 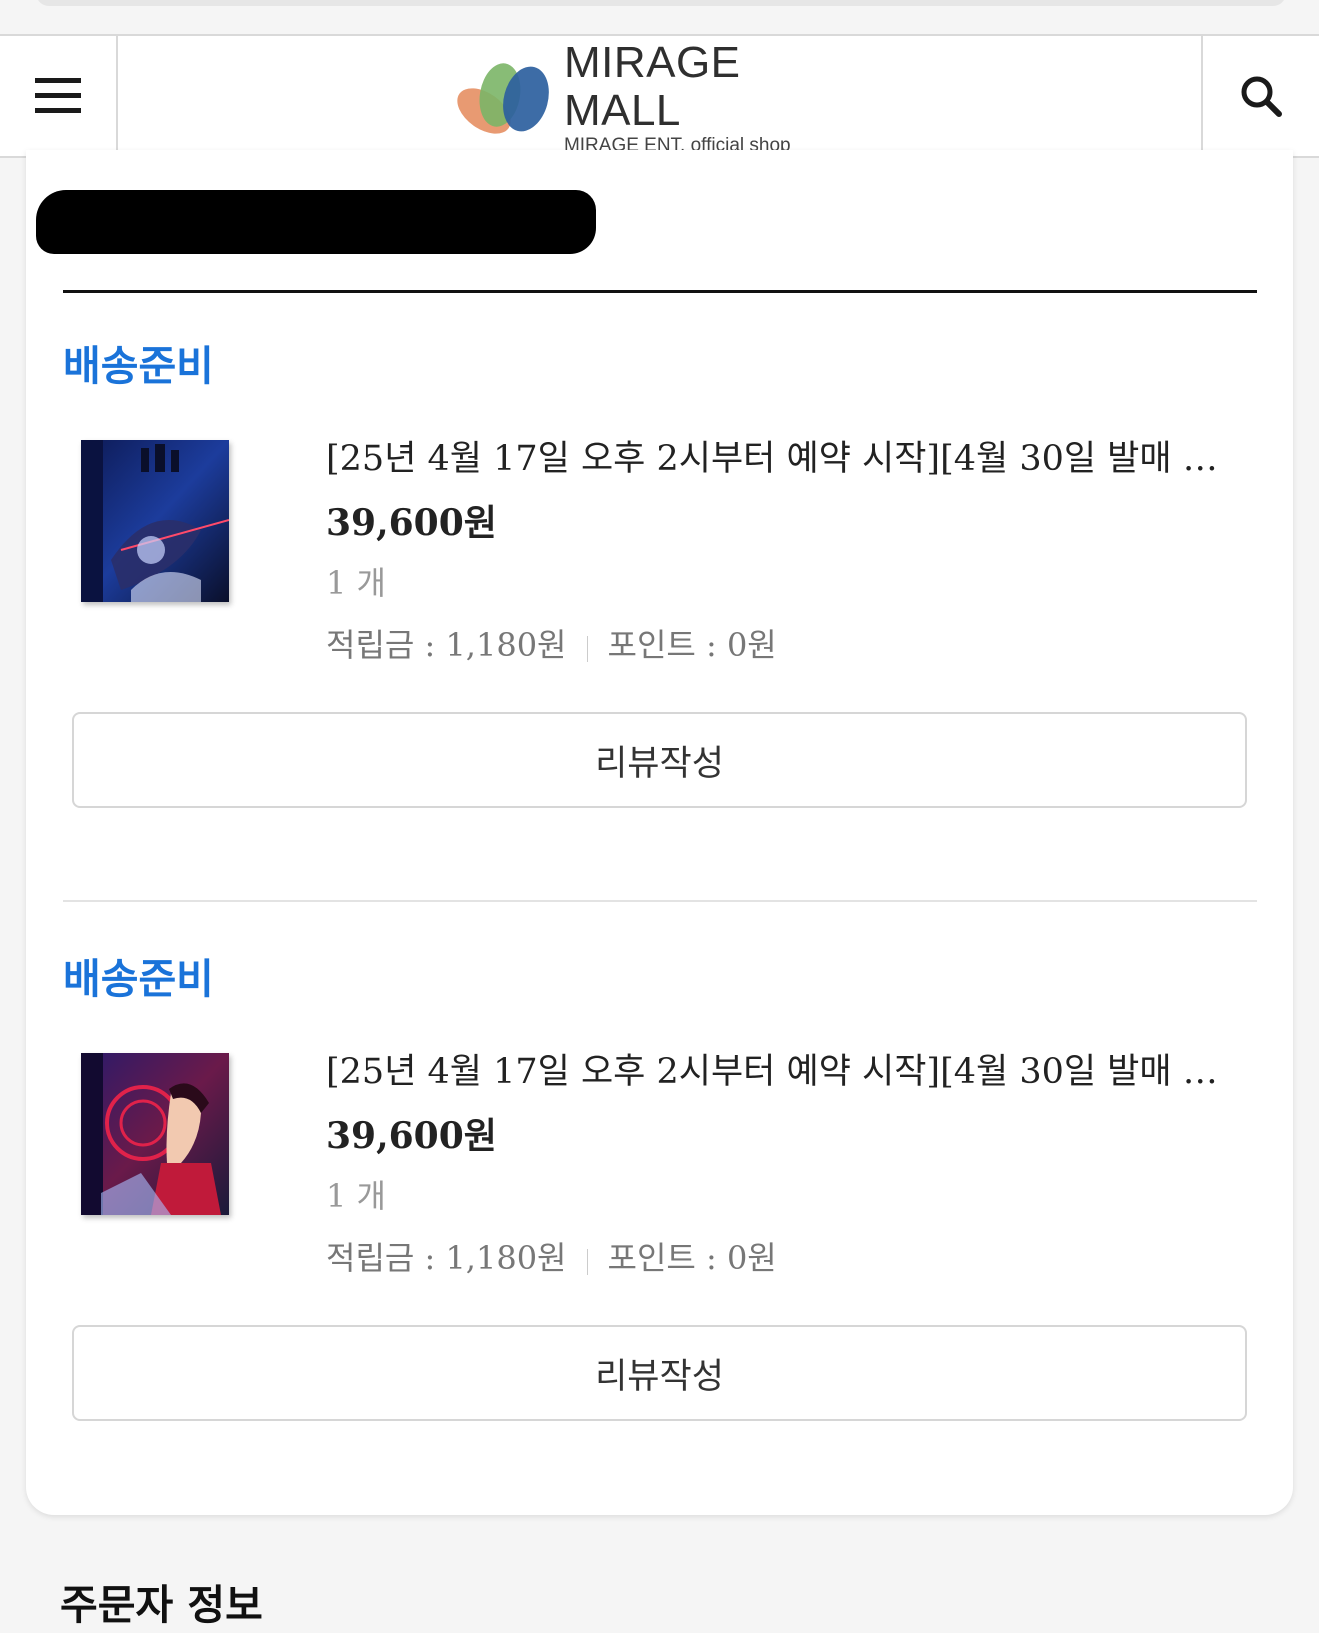 What do you see at coordinates (161, 1605) in the screenshot?
I see `orderer-info-title: 주문자 정보` at bounding box center [161, 1605].